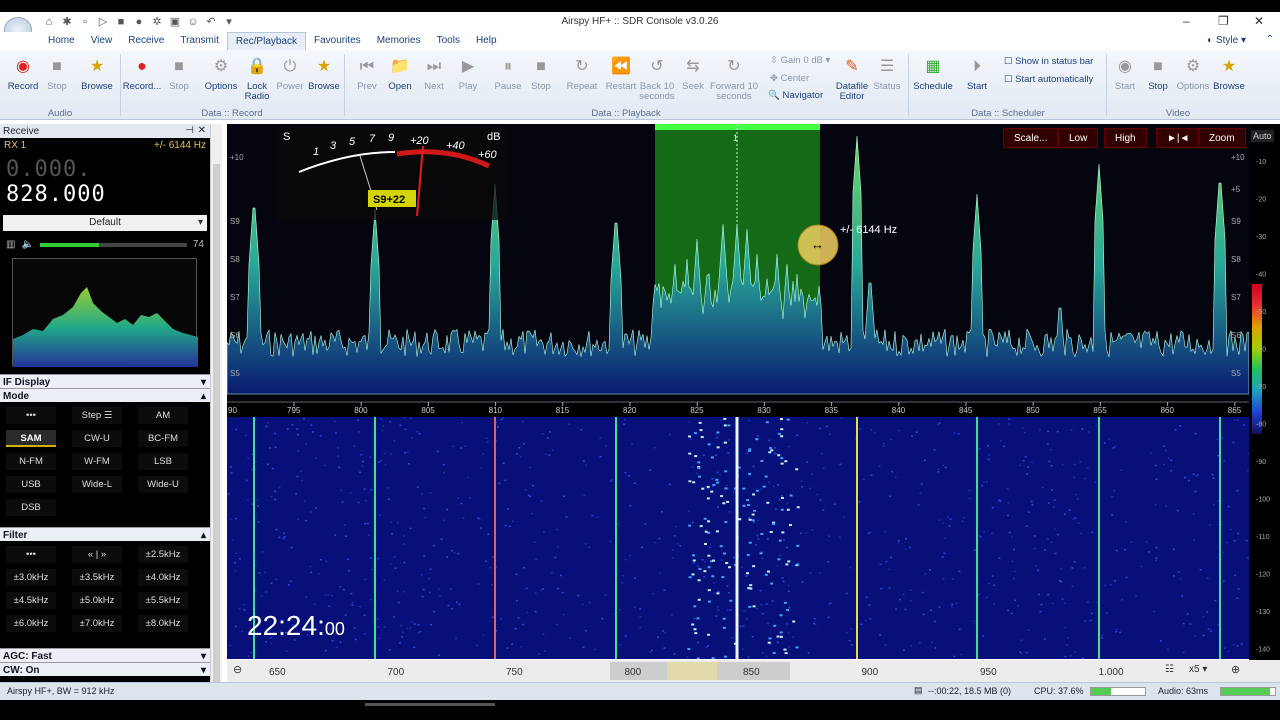 The height and width of the screenshot is (720, 1280). What do you see at coordinates (1169, 669) in the screenshot?
I see `list-icon: ☷` at bounding box center [1169, 669].